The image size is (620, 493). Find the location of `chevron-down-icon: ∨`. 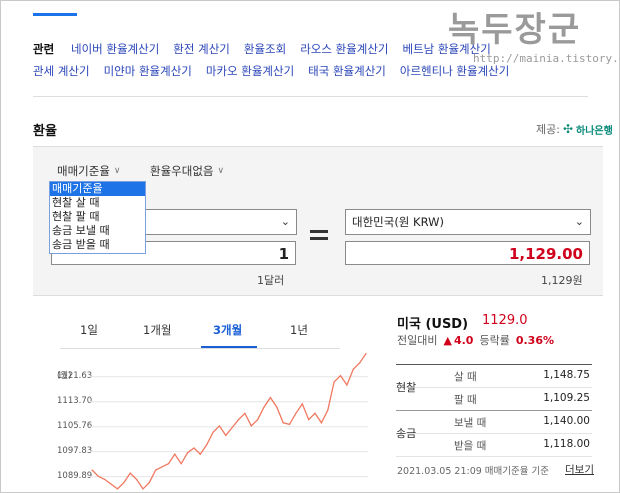

chevron-down-icon: ∨ is located at coordinates (221, 171).